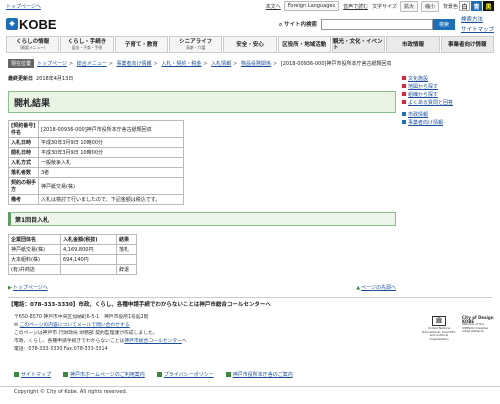 The width and height of the screenshot is (500, 404). What do you see at coordinates (221, 64) in the screenshot?
I see `breadcrumb-item: 入札情報` at bounding box center [221, 64].